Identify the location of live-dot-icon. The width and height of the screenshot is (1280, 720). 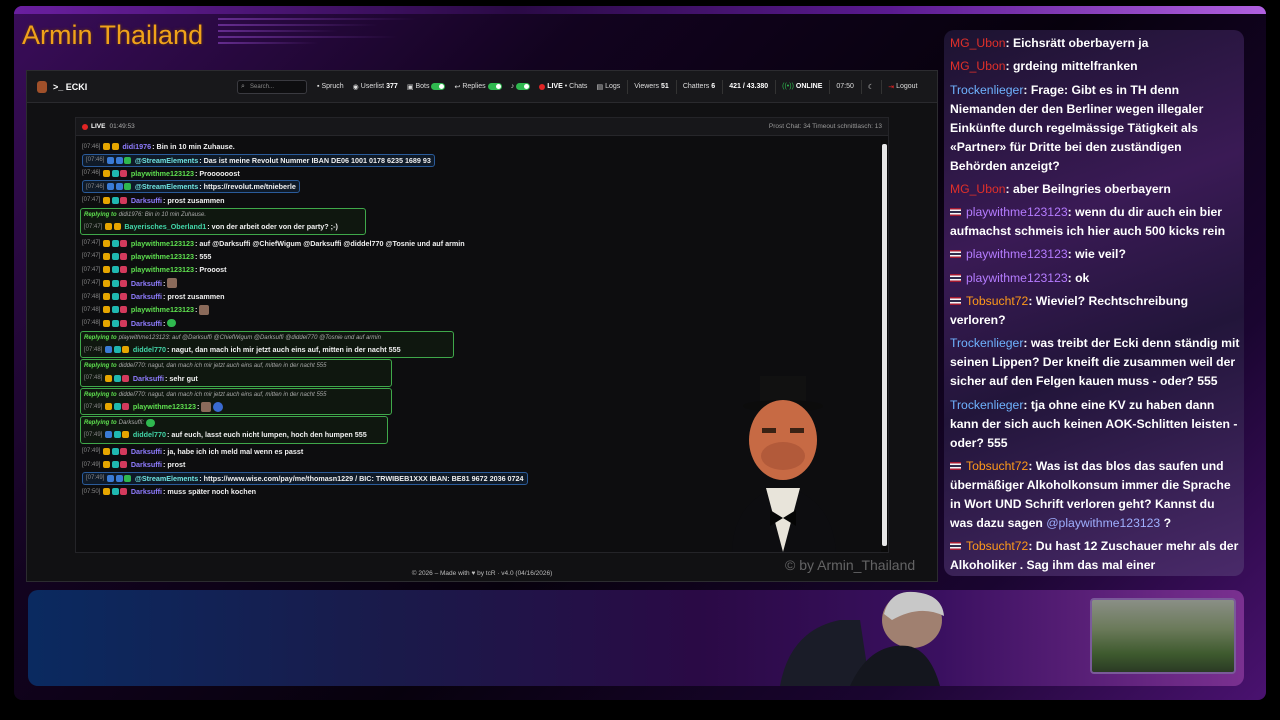
(542, 86).